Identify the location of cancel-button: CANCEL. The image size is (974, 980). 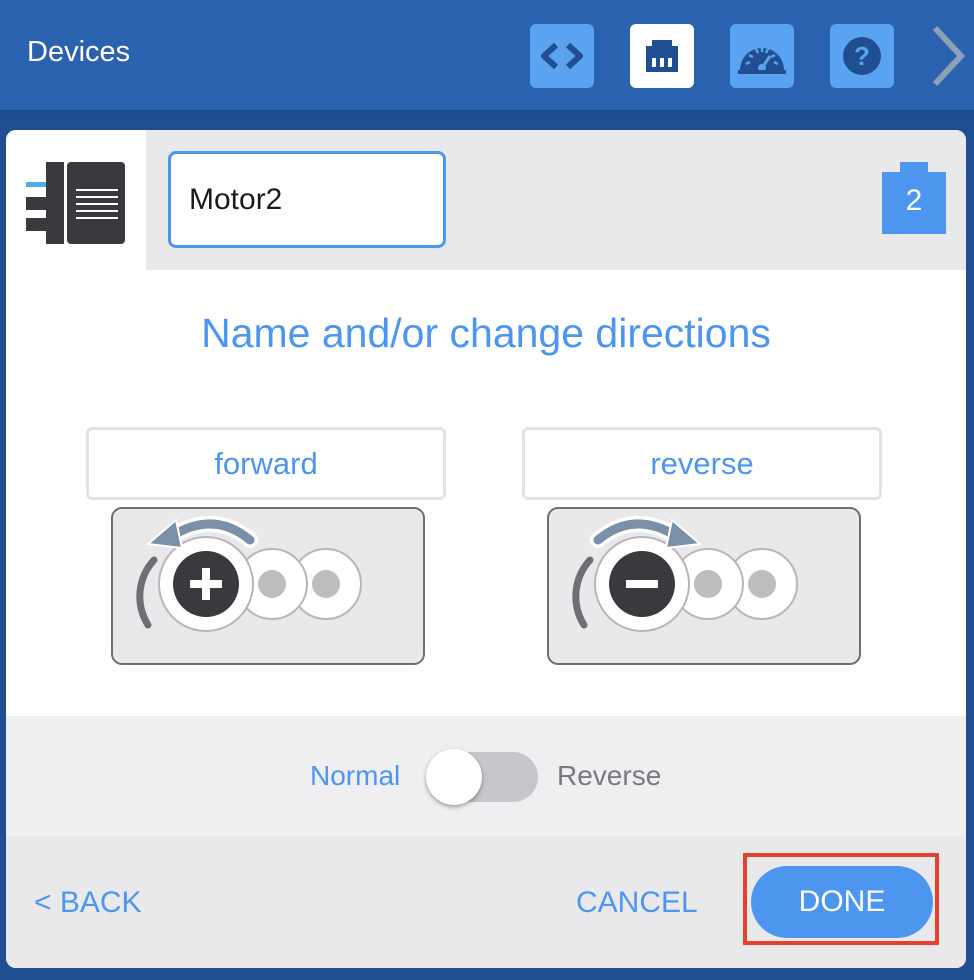
(637, 903).